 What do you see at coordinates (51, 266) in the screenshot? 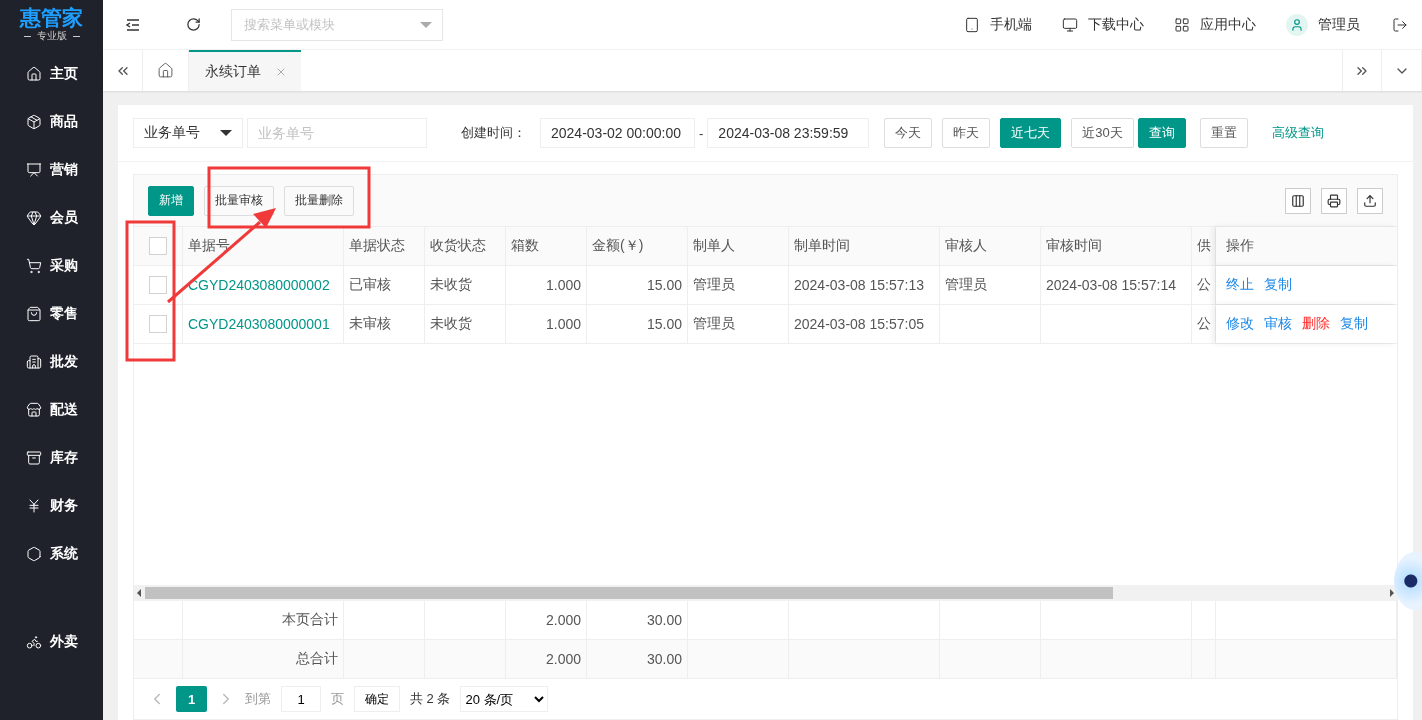
I see `sidebar-item: 采购` at bounding box center [51, 266].